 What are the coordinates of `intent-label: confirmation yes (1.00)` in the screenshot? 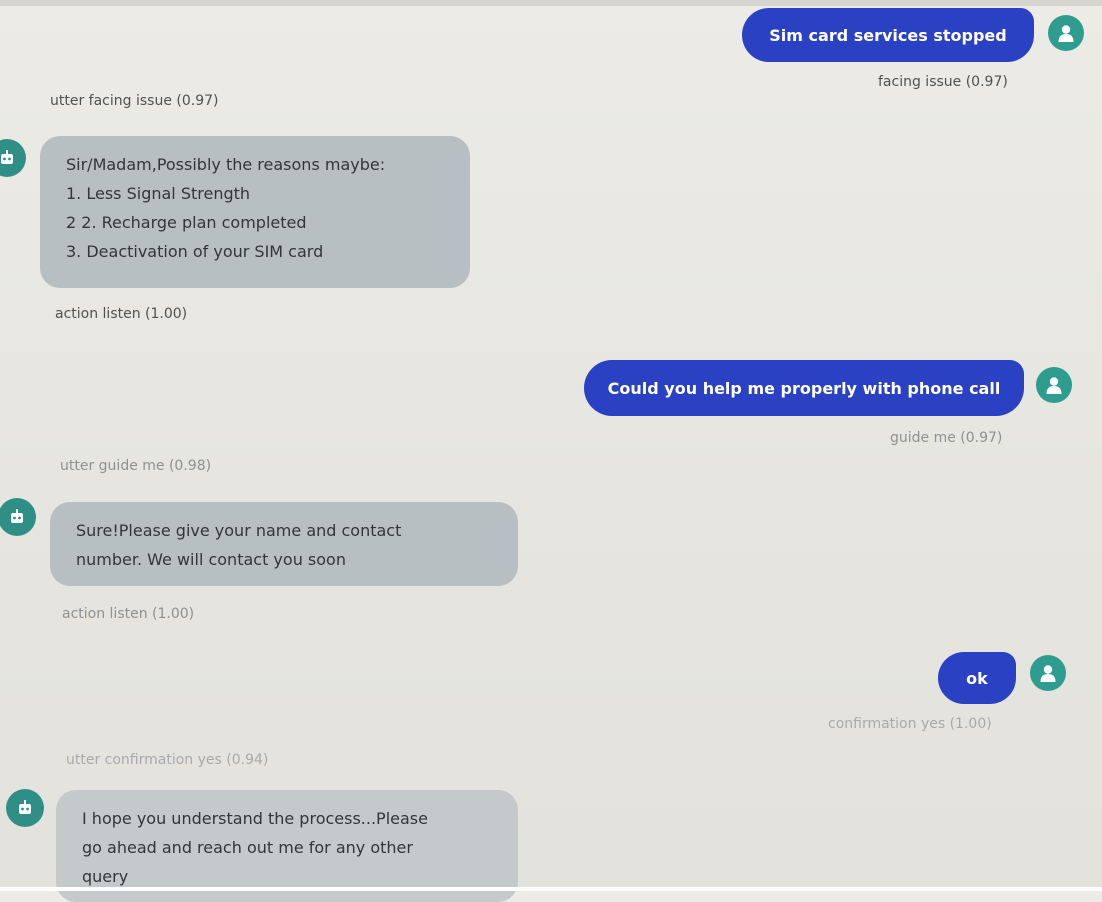 It's located at (910, 724).